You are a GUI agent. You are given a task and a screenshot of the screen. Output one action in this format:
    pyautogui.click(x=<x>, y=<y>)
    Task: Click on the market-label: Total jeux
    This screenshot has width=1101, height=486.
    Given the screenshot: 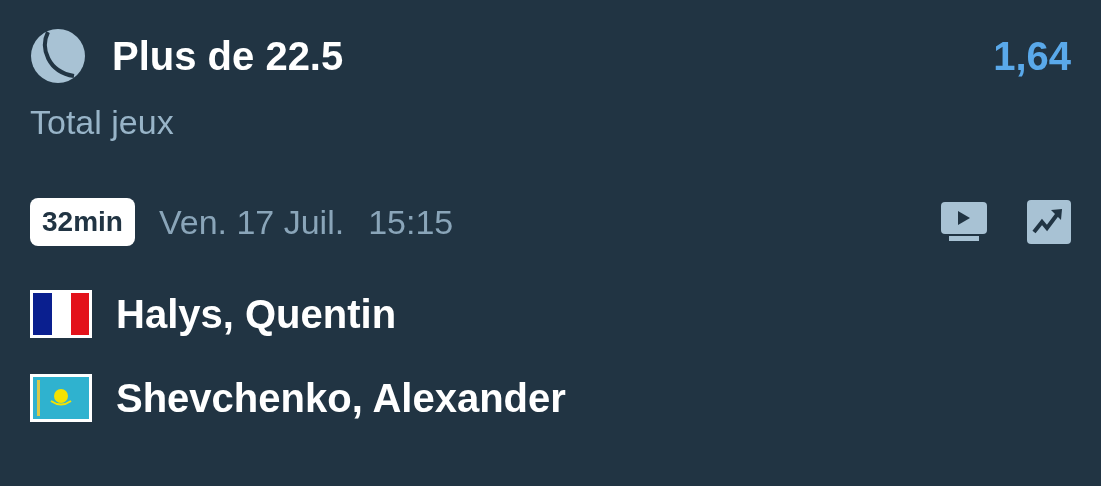 What is the action you would take?
    pyautogui.click(x=102, y=122)
    